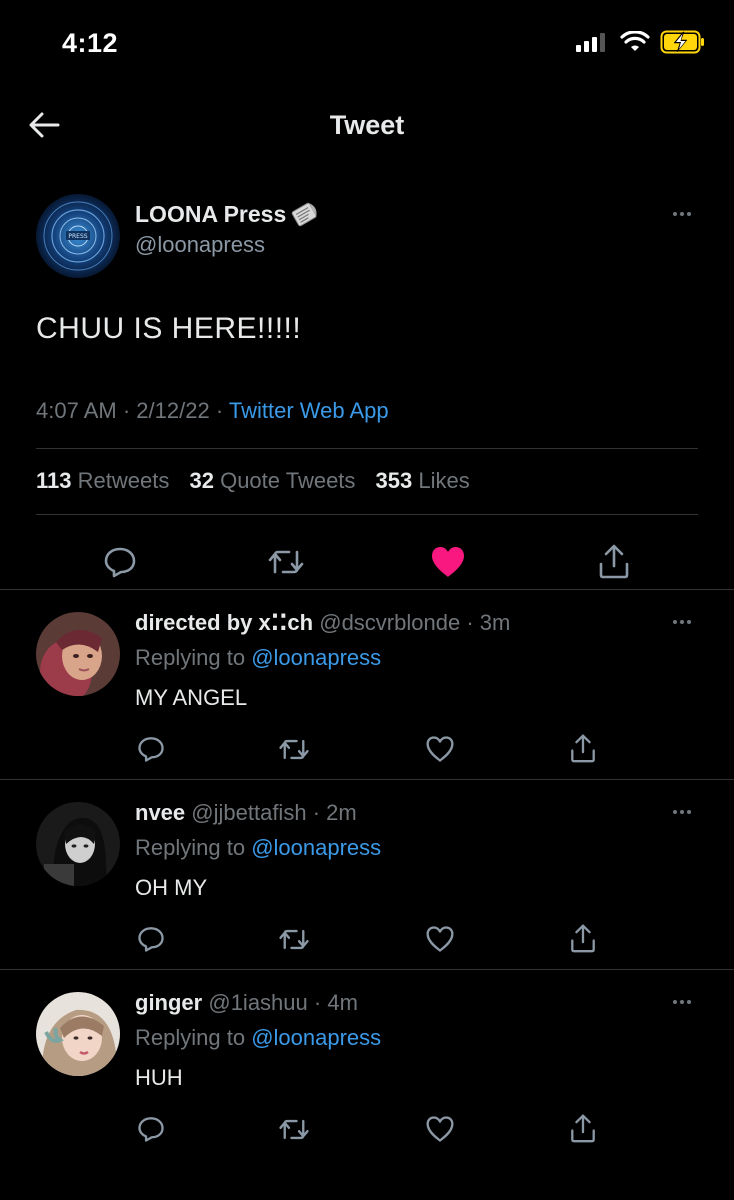  What do you see at coordinates (495, 622) in the screenshot?
I see `reply-time: 3m` at bounding box center [495, 622].